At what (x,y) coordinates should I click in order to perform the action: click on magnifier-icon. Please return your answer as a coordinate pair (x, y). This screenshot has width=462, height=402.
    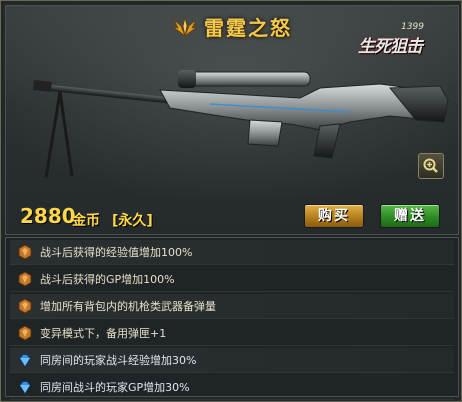
    Looking at the image, I should click on (430, 165).